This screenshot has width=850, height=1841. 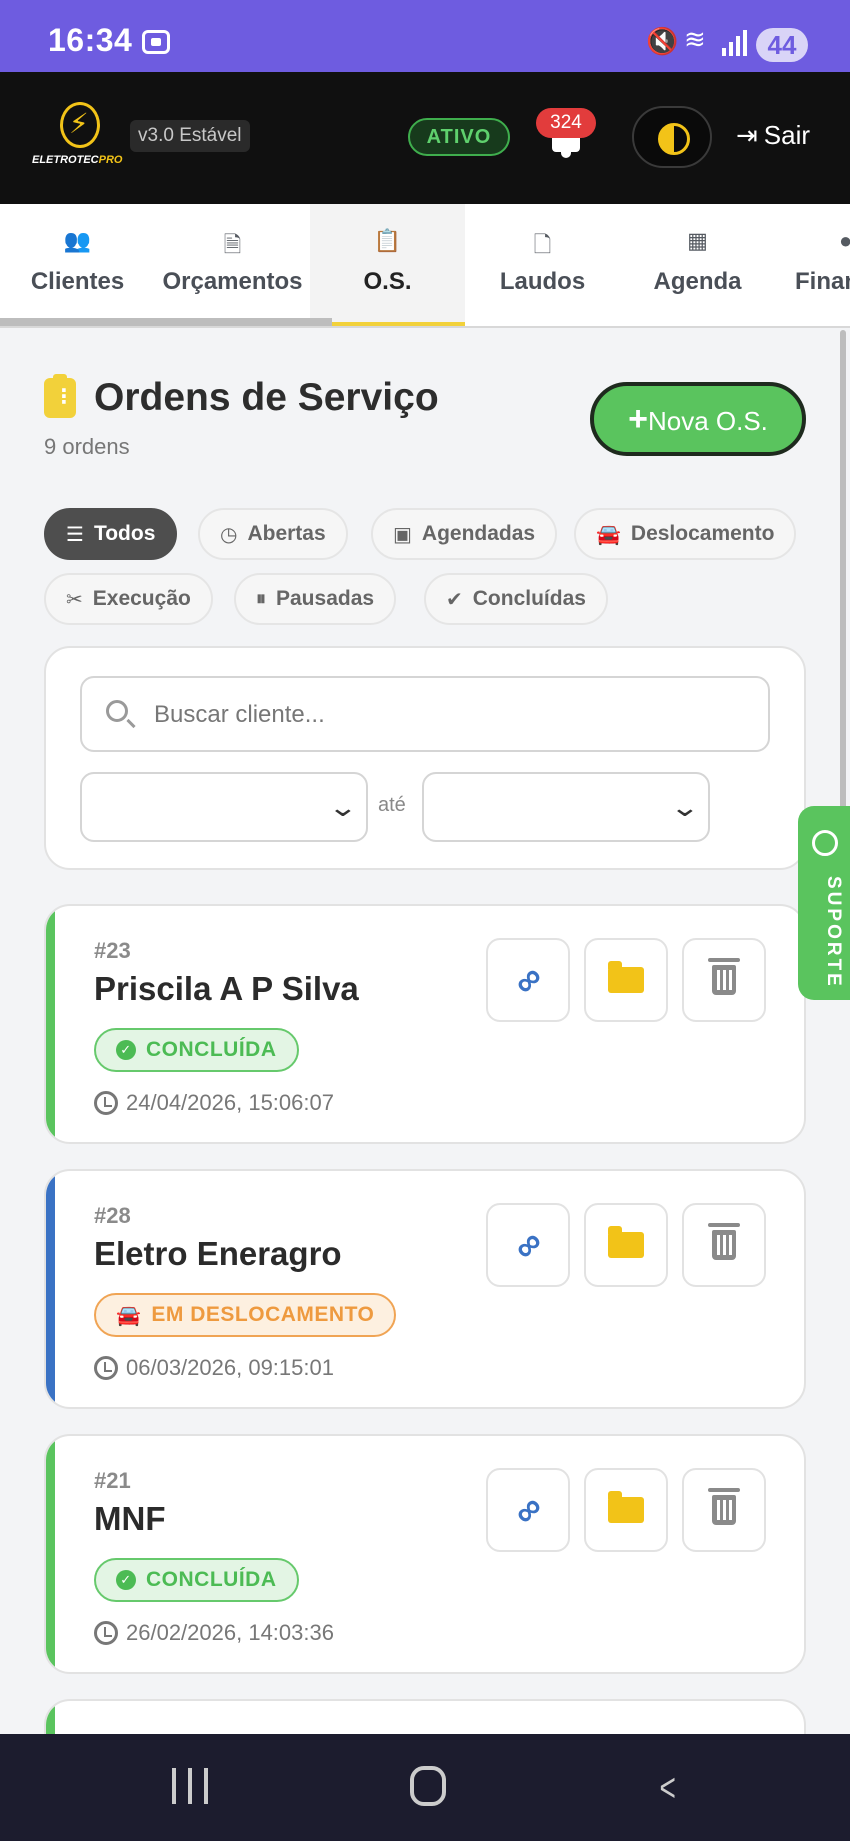 I want to click on tab-financeiro: ● Finan, so click(x=812, y=265).